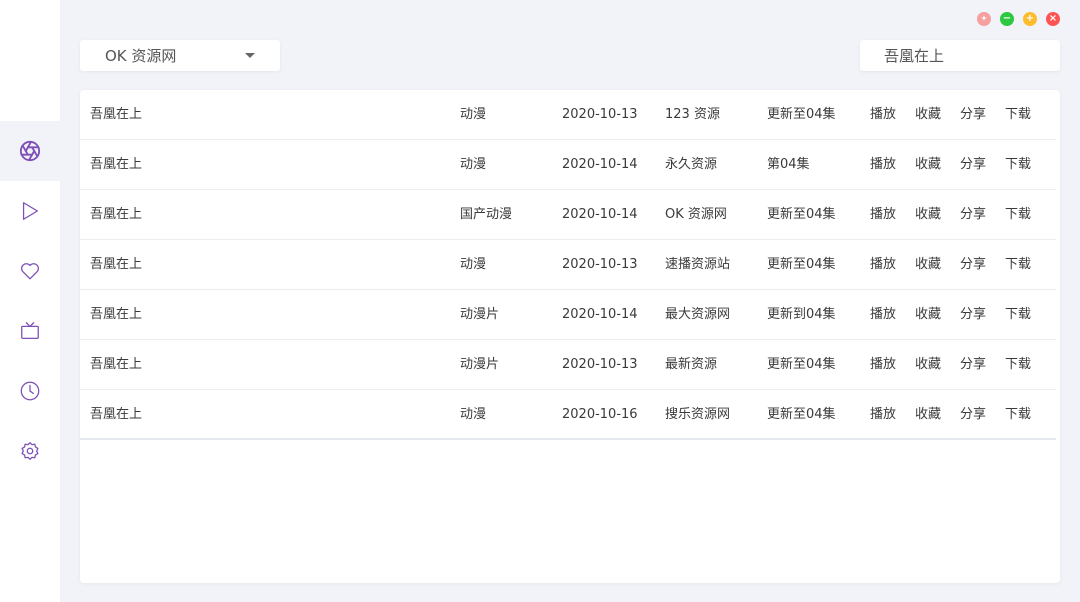 This screenshot has height=602, width=1080. I want to click on sidebar, so click(30, 301).